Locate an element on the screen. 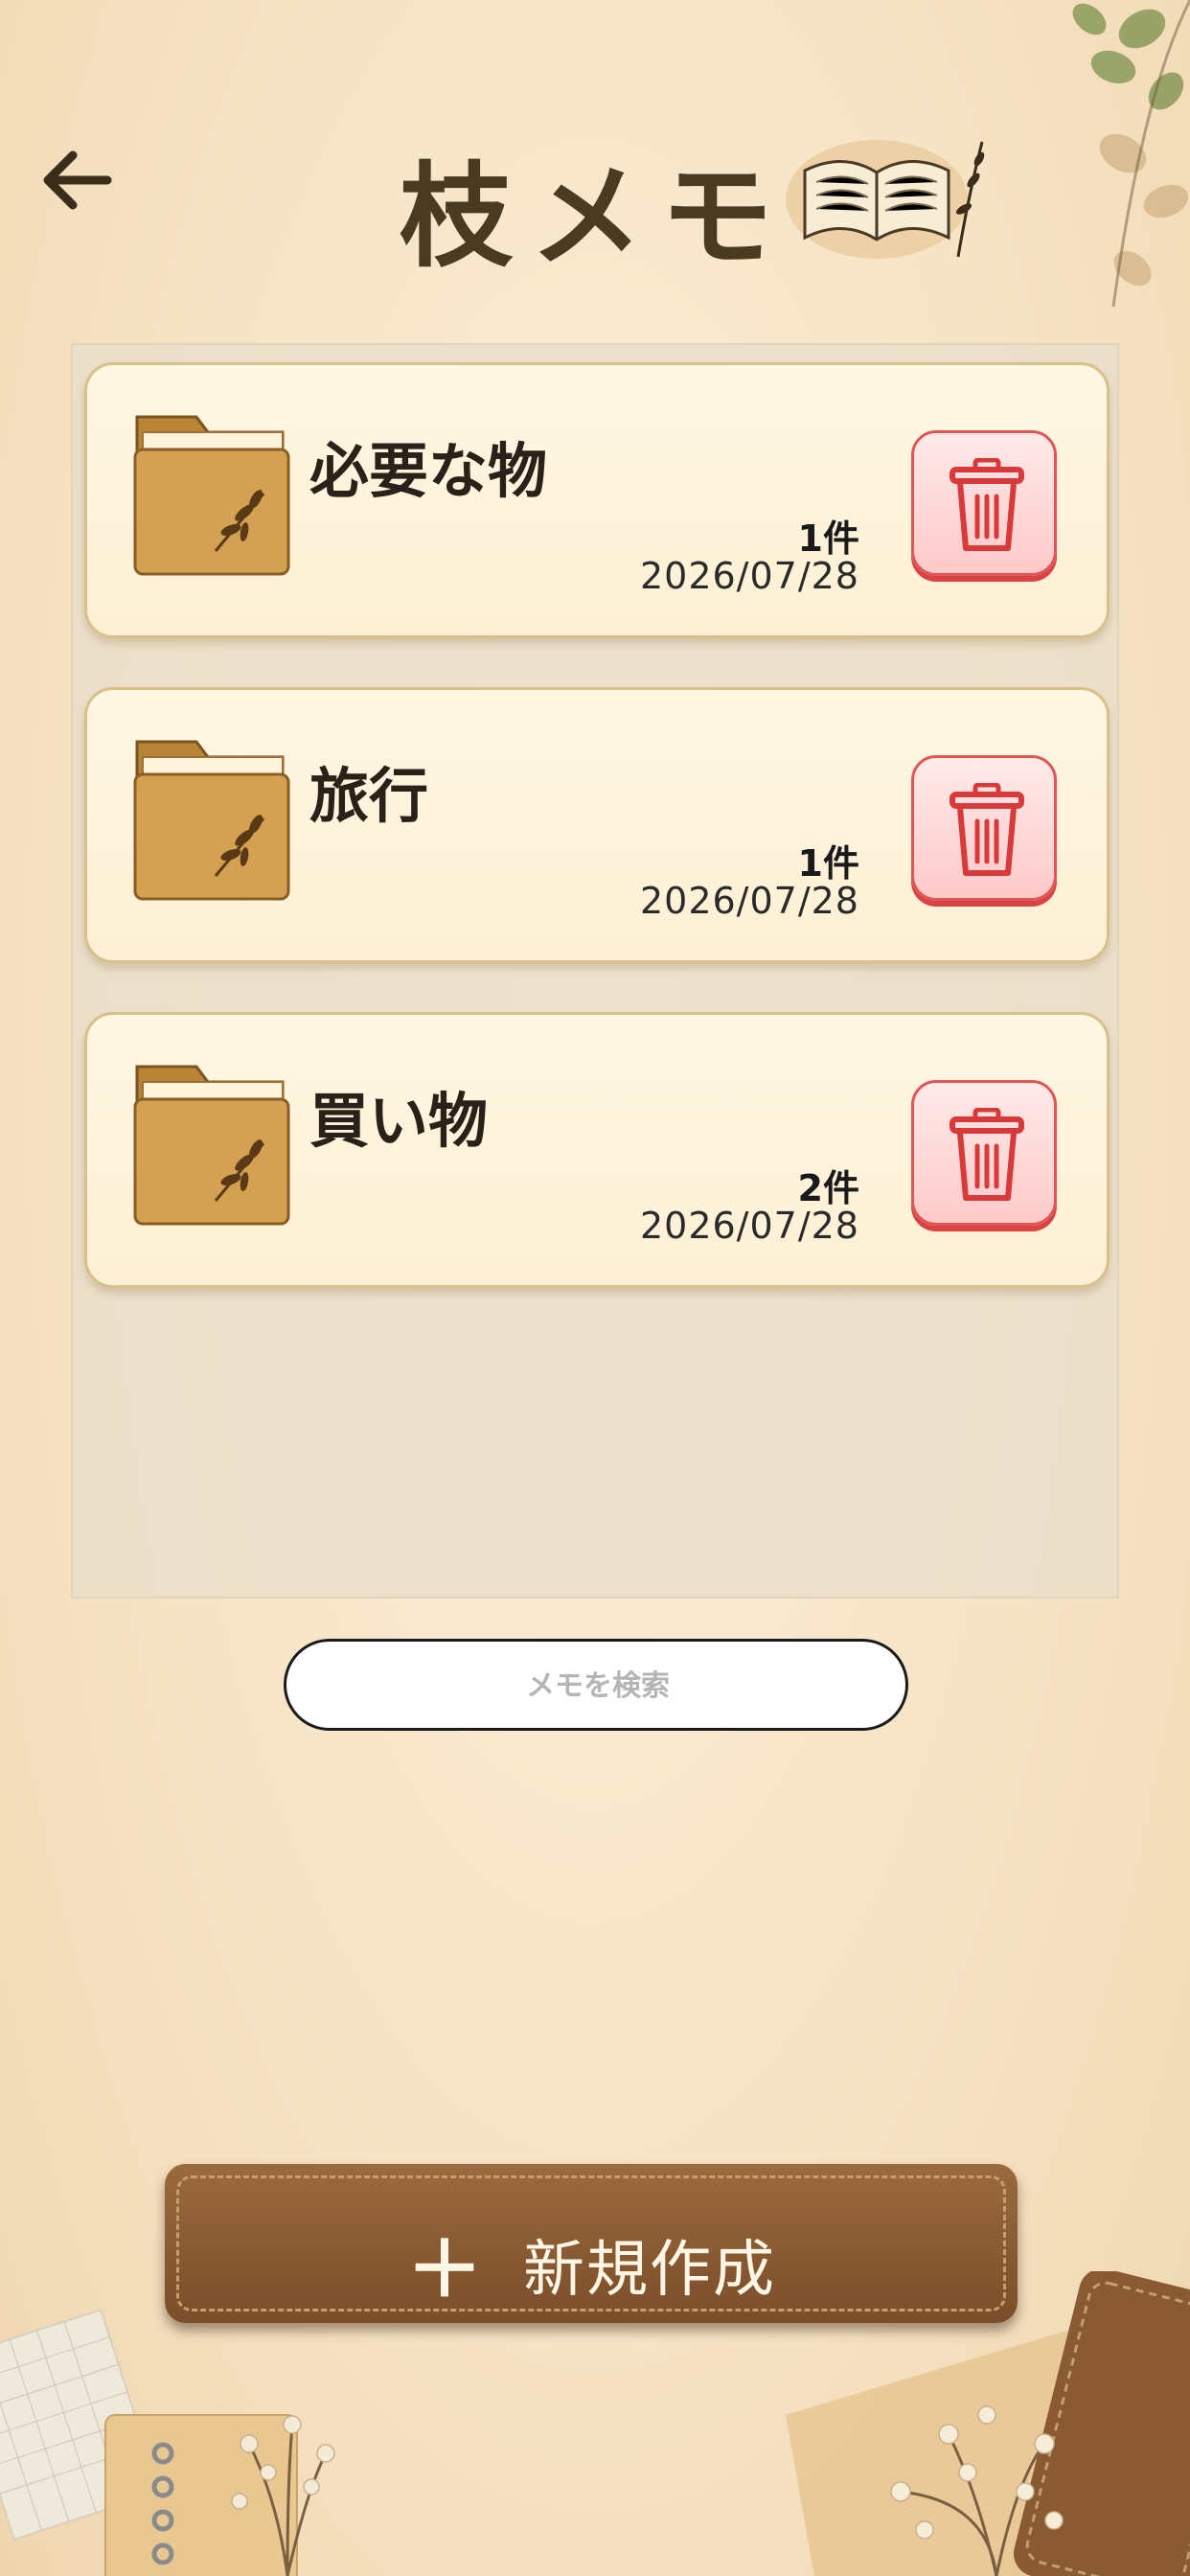 The height and width of the screenshot is (2576, 1190). new-create-label: 新規作成 is located at coordinates (650, 2271).